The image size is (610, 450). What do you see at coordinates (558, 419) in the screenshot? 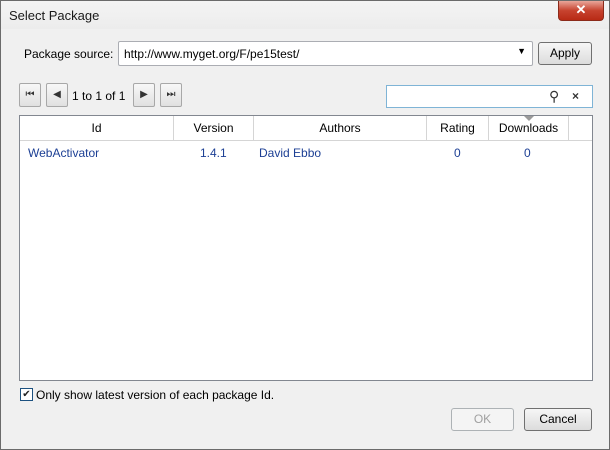
I see `cancel-button: Cancel` at bounding box center [558, 419].